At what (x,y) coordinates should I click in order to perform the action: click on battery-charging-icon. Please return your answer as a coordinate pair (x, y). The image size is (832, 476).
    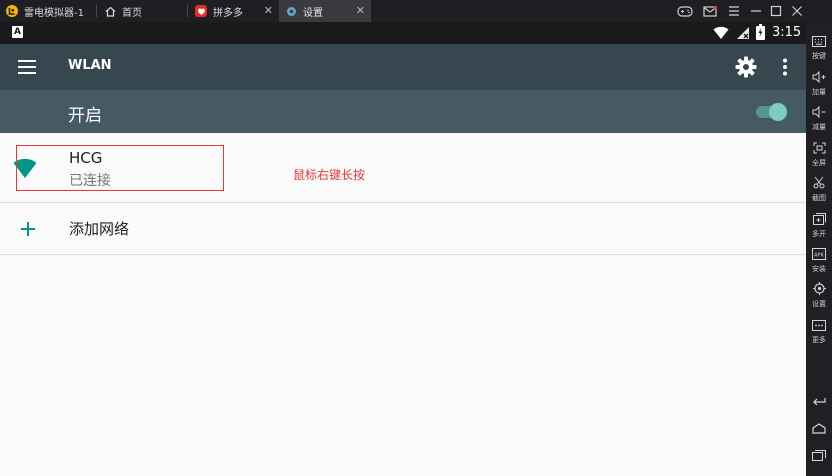
    Looking at the image, I should click on (760, 34).